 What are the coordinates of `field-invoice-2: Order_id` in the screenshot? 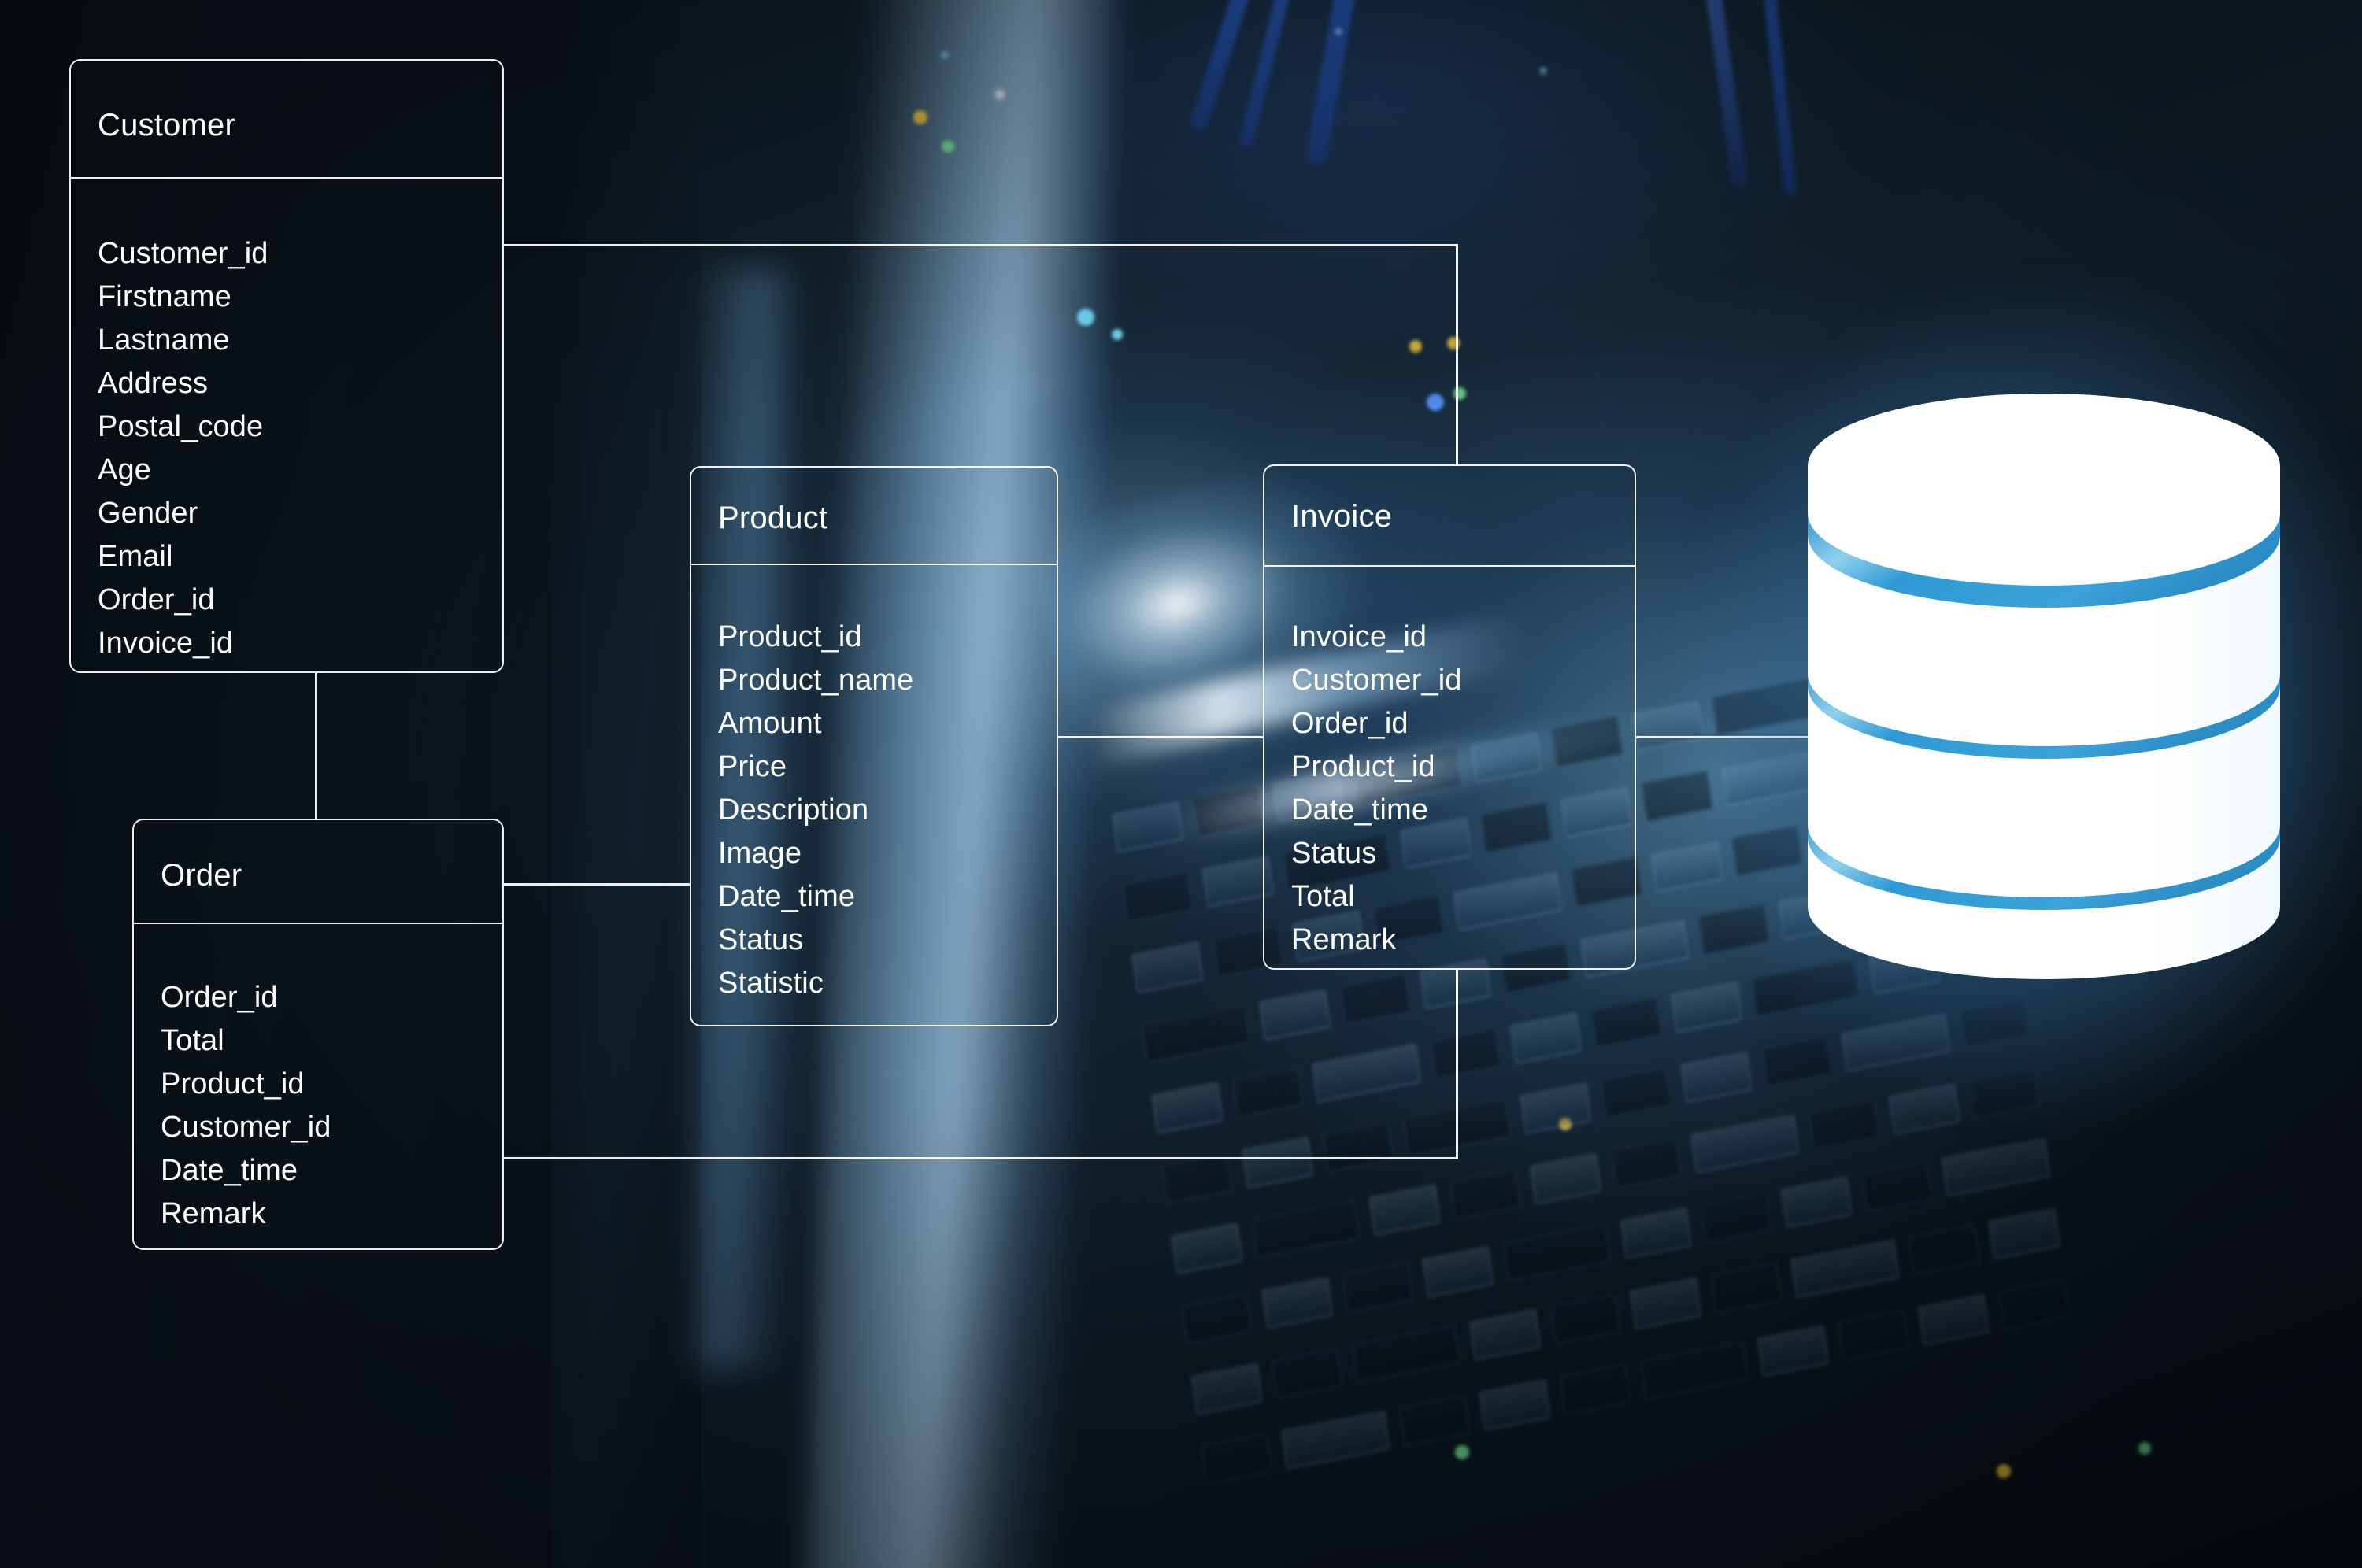 It's located at (1350, 724).